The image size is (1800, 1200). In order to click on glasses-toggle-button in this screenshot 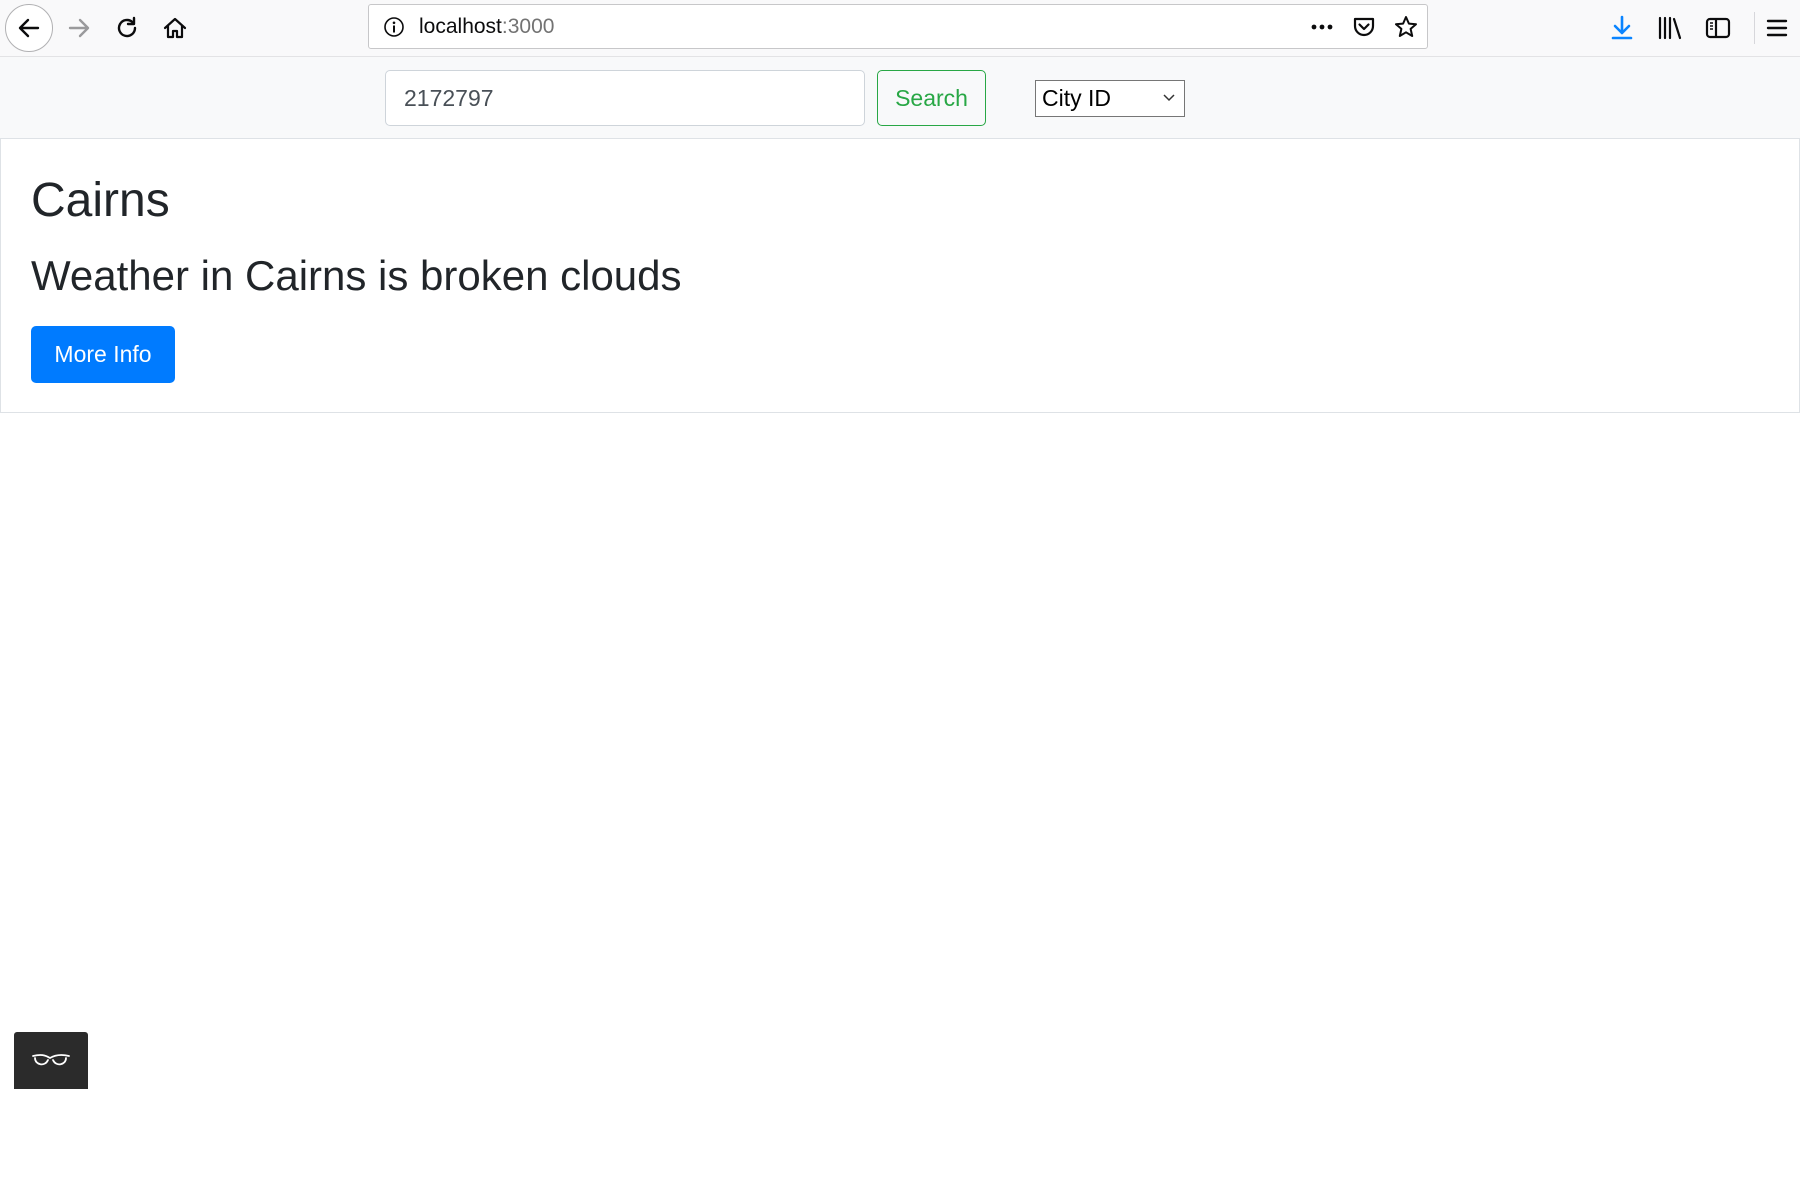, I will do `click(51, 1060)`.